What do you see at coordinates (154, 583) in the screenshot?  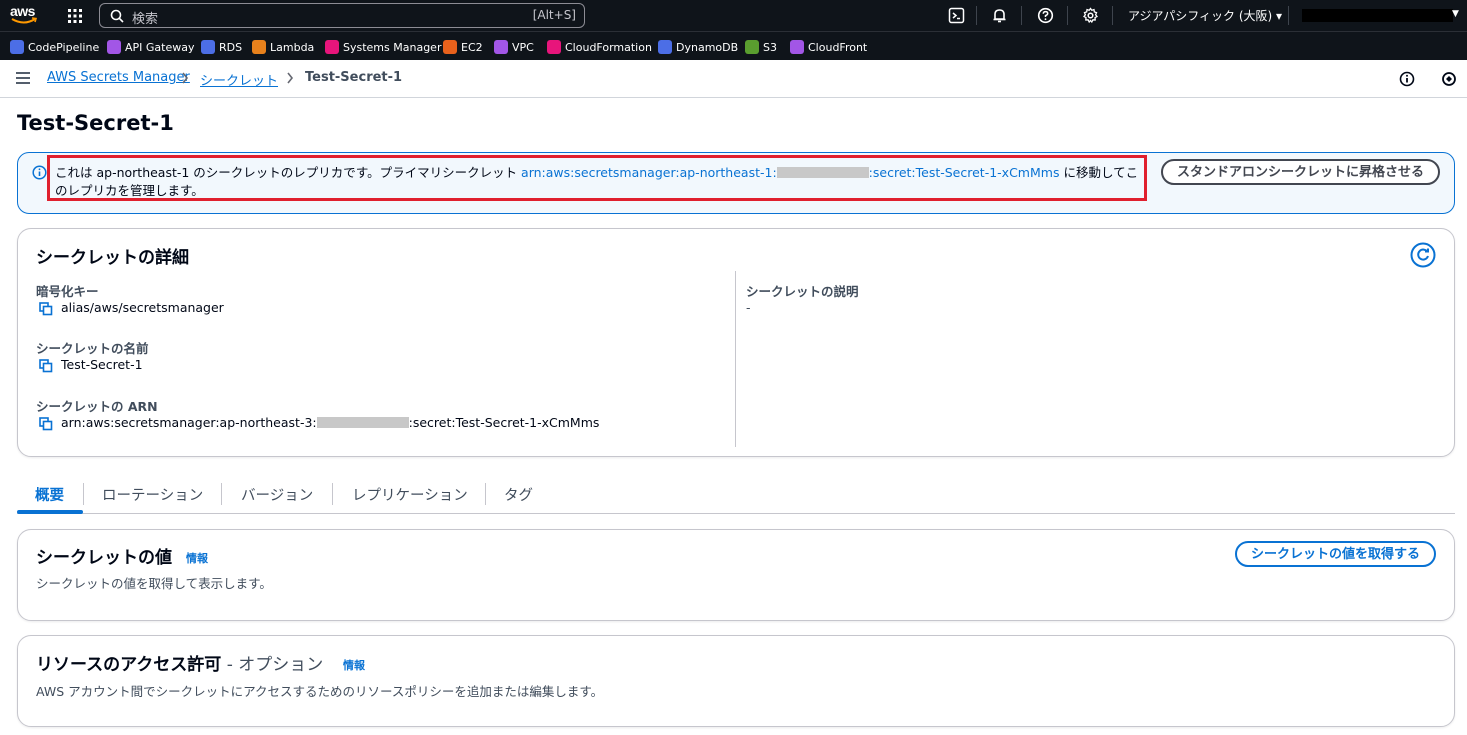 I see `secret-value-description: シークレットの値を取得して表示します。` at bounding box center [154, 583].